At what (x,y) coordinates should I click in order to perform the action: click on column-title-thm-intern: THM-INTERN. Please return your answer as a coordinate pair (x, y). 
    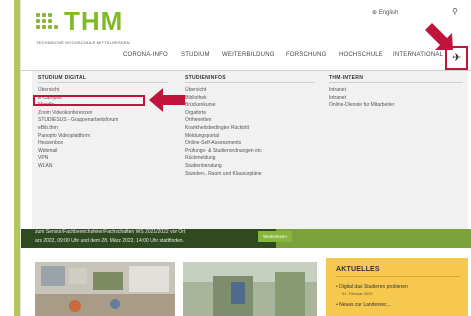
    Looking at the image, I should click on (346, 78).